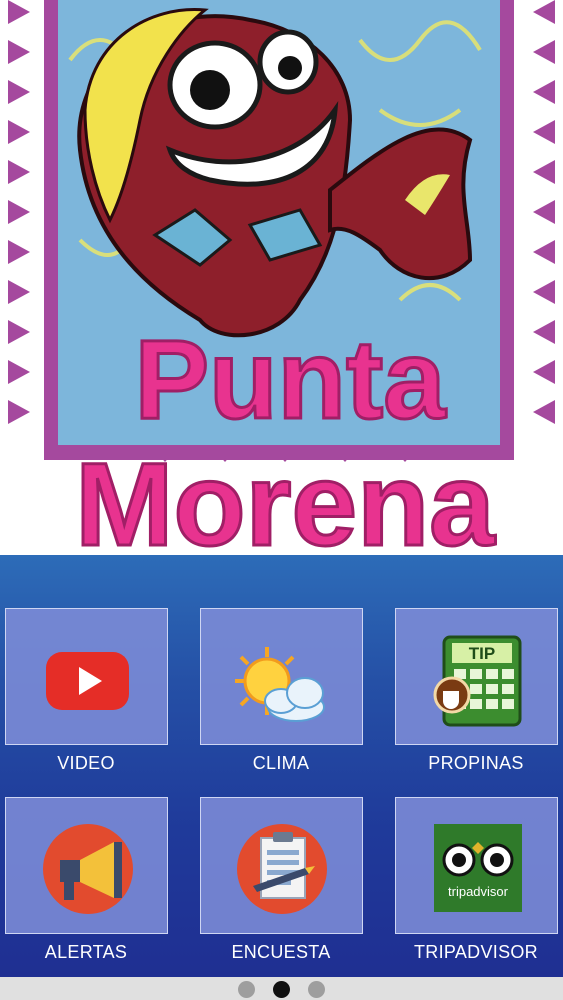  Describe the element at coordinates (210, 90) in the screenshot. I see `logo-fish-pupil` at that location.